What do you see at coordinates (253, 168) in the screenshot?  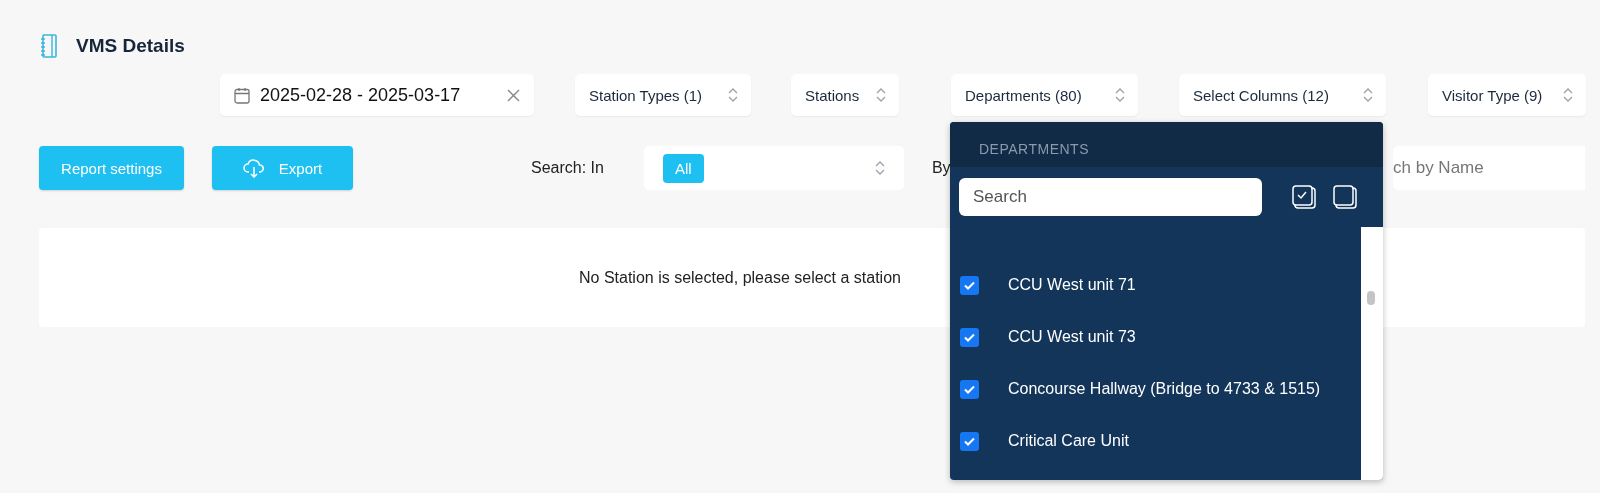 I see `cloud-download-icon` at bounding box center [253, 168].